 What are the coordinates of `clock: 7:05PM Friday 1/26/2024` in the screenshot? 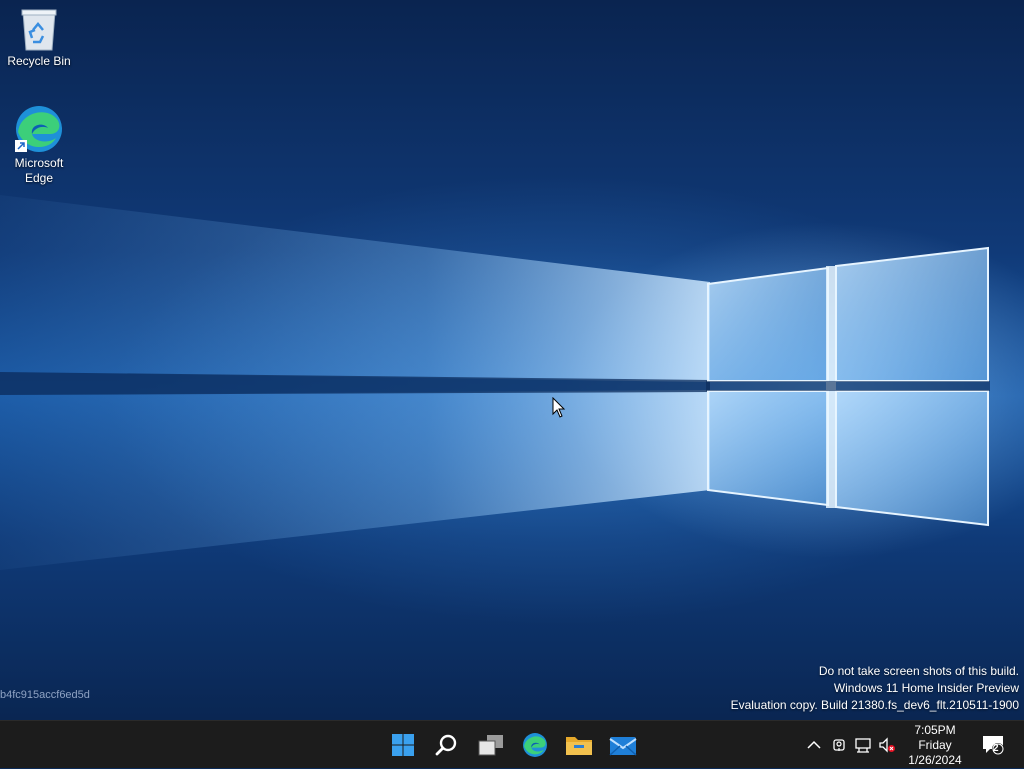 It's located at (935, 745).